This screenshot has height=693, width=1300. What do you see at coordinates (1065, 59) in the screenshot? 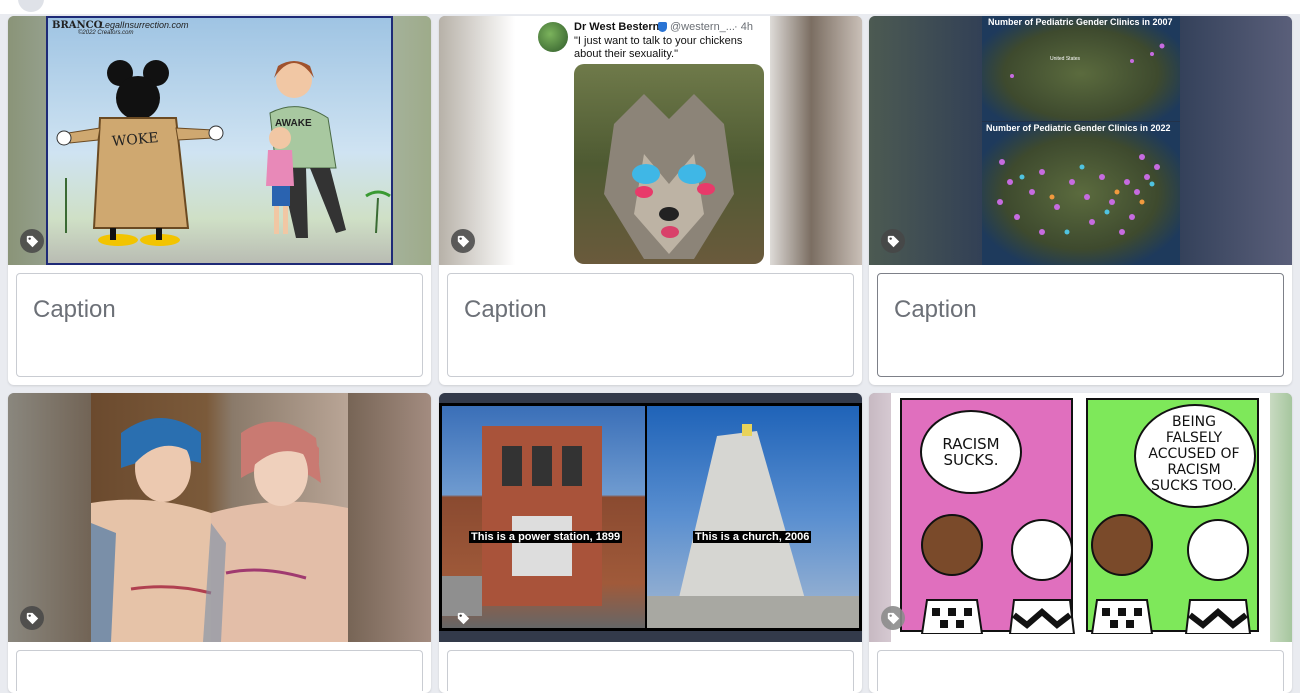
I see `map-label: United States` at bounding box center [1065, 59].